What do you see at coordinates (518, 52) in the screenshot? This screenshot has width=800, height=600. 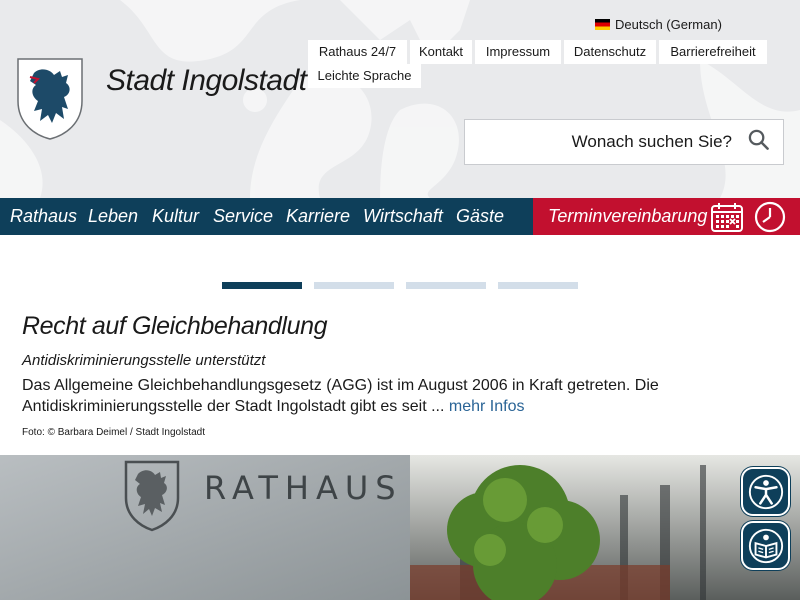 I see `utility-link-impressum: Impressum` at bounding box center [518, 52].